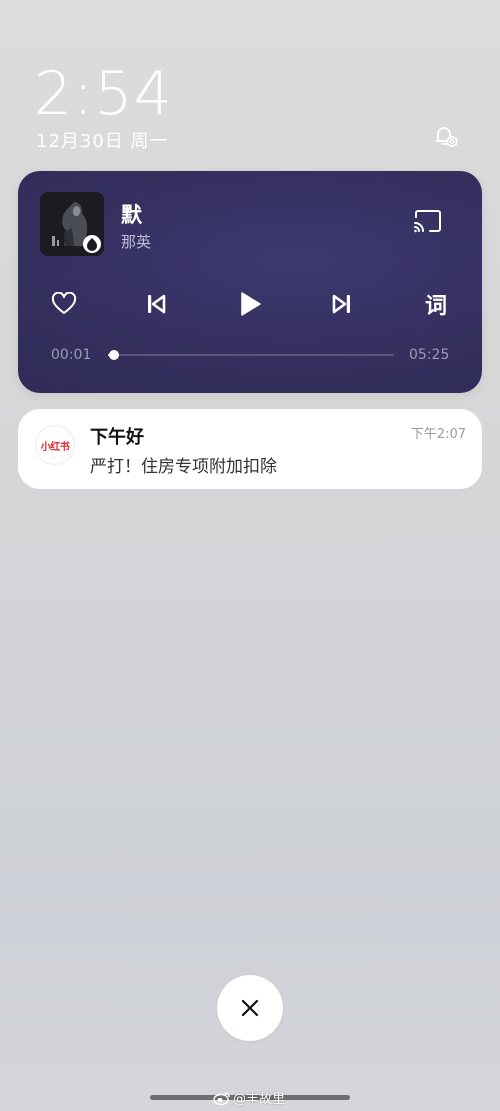  I want to click on progress-thumb, so click(114, 355).